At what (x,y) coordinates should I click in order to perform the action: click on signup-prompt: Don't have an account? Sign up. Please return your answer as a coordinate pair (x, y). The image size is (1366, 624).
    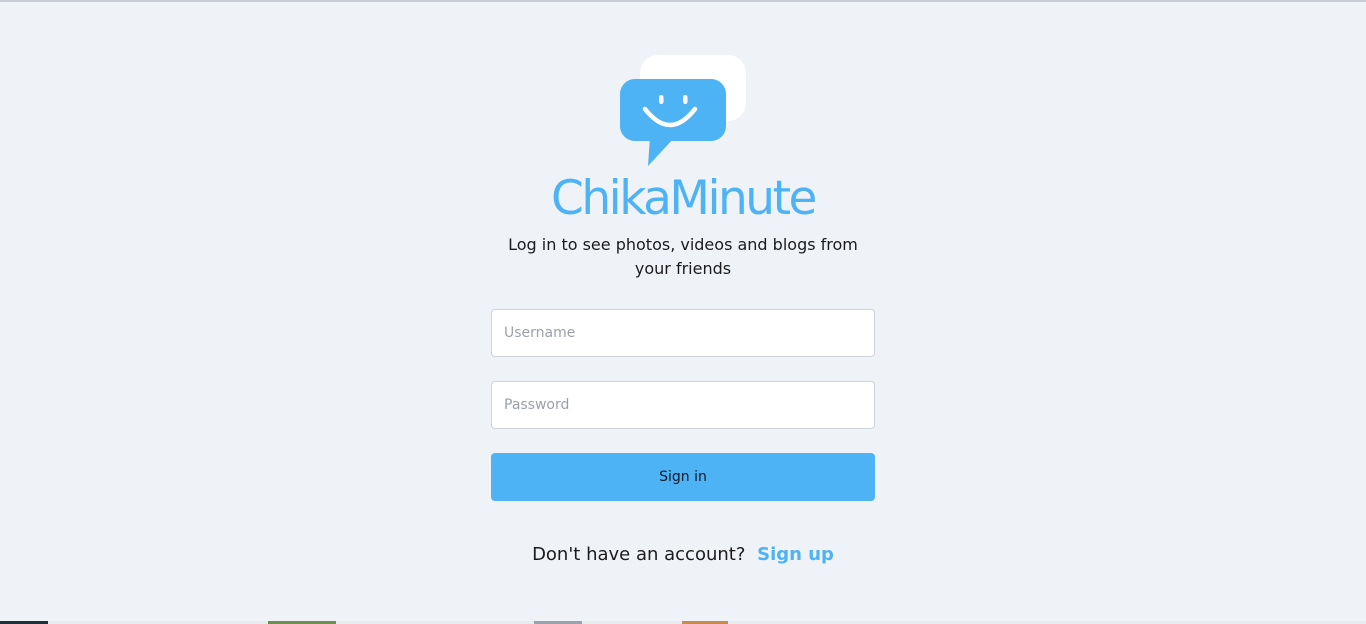
    Looking at the image, I should click on (683, 555).